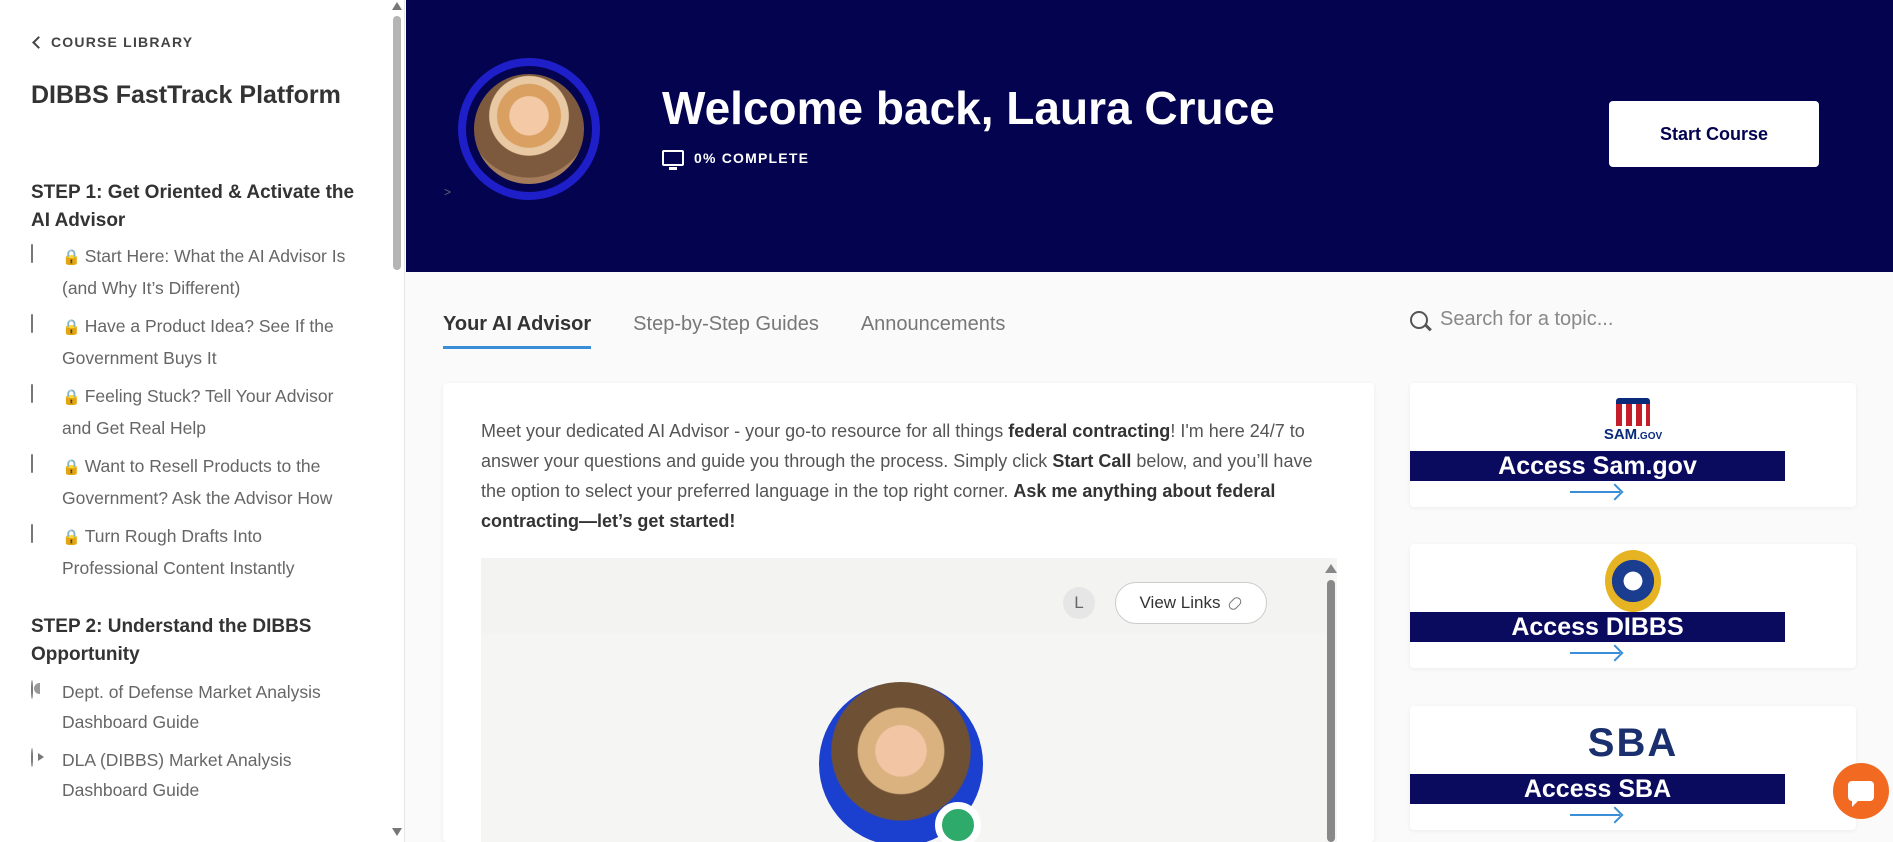 The width and height of the screenshot is (1893, 842). Describe the element at coordinates (752, 158) in the screenshot. I see `progress-text: 0% COMPLETE` at that location.